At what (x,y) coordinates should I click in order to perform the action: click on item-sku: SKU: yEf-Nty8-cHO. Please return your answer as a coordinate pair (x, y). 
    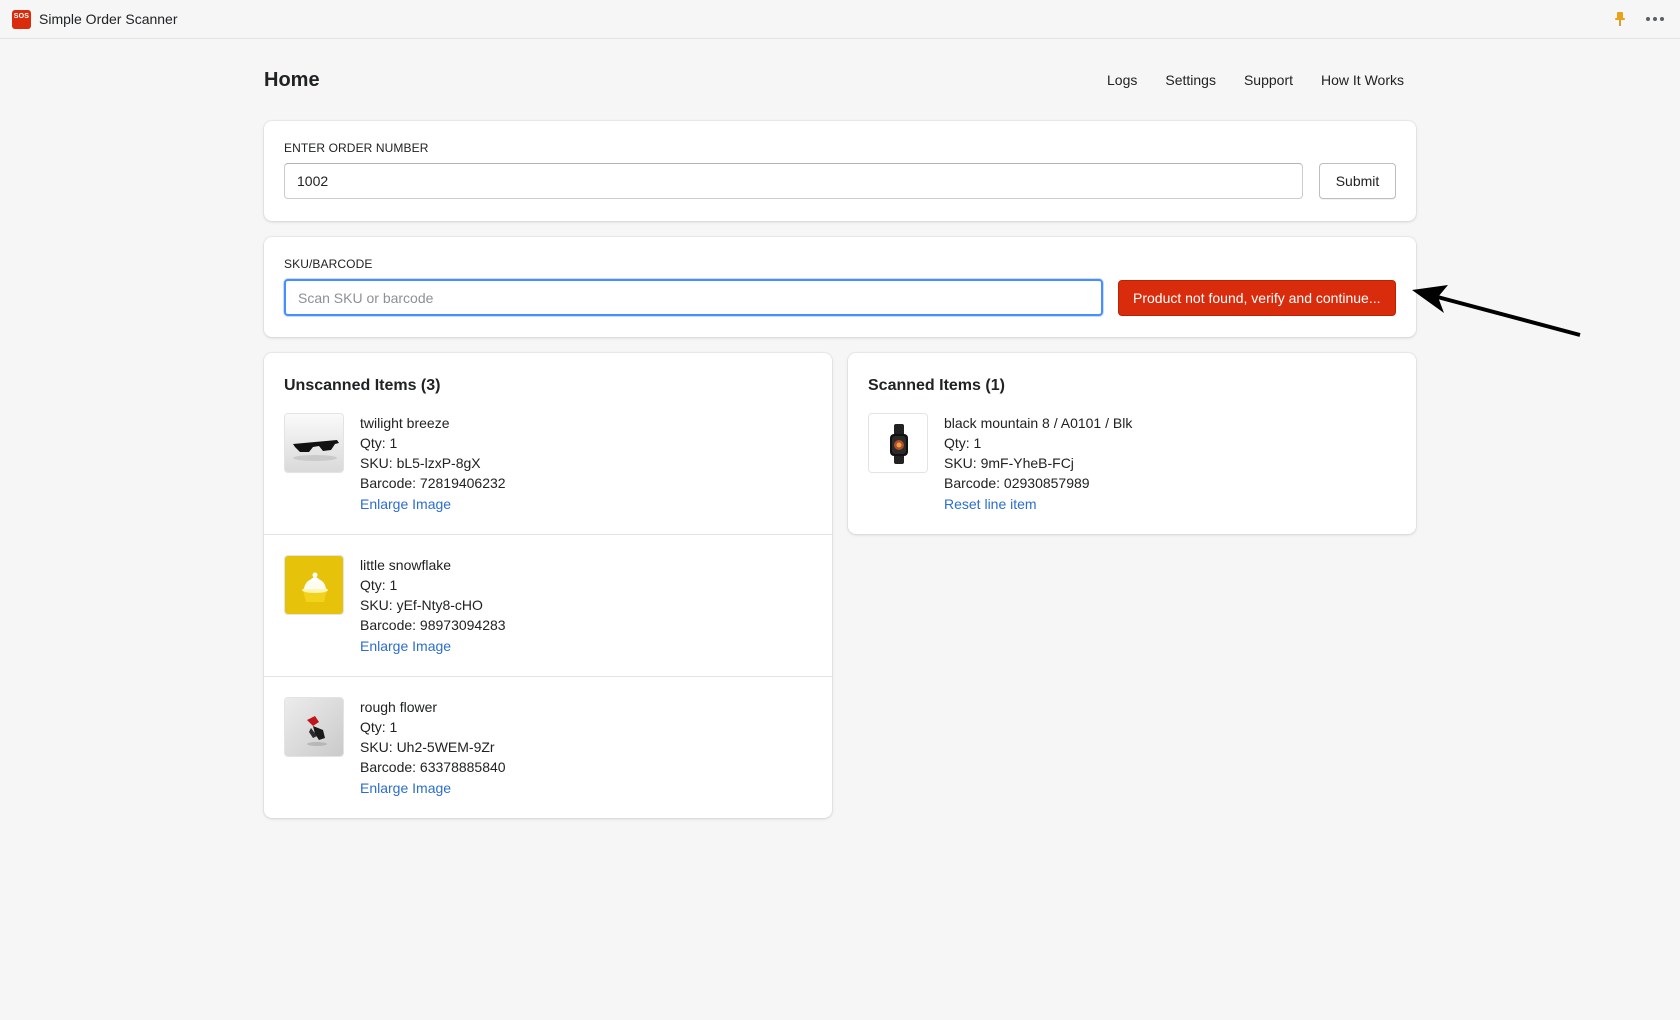
    Looking at the image, I should click on (421, 605).